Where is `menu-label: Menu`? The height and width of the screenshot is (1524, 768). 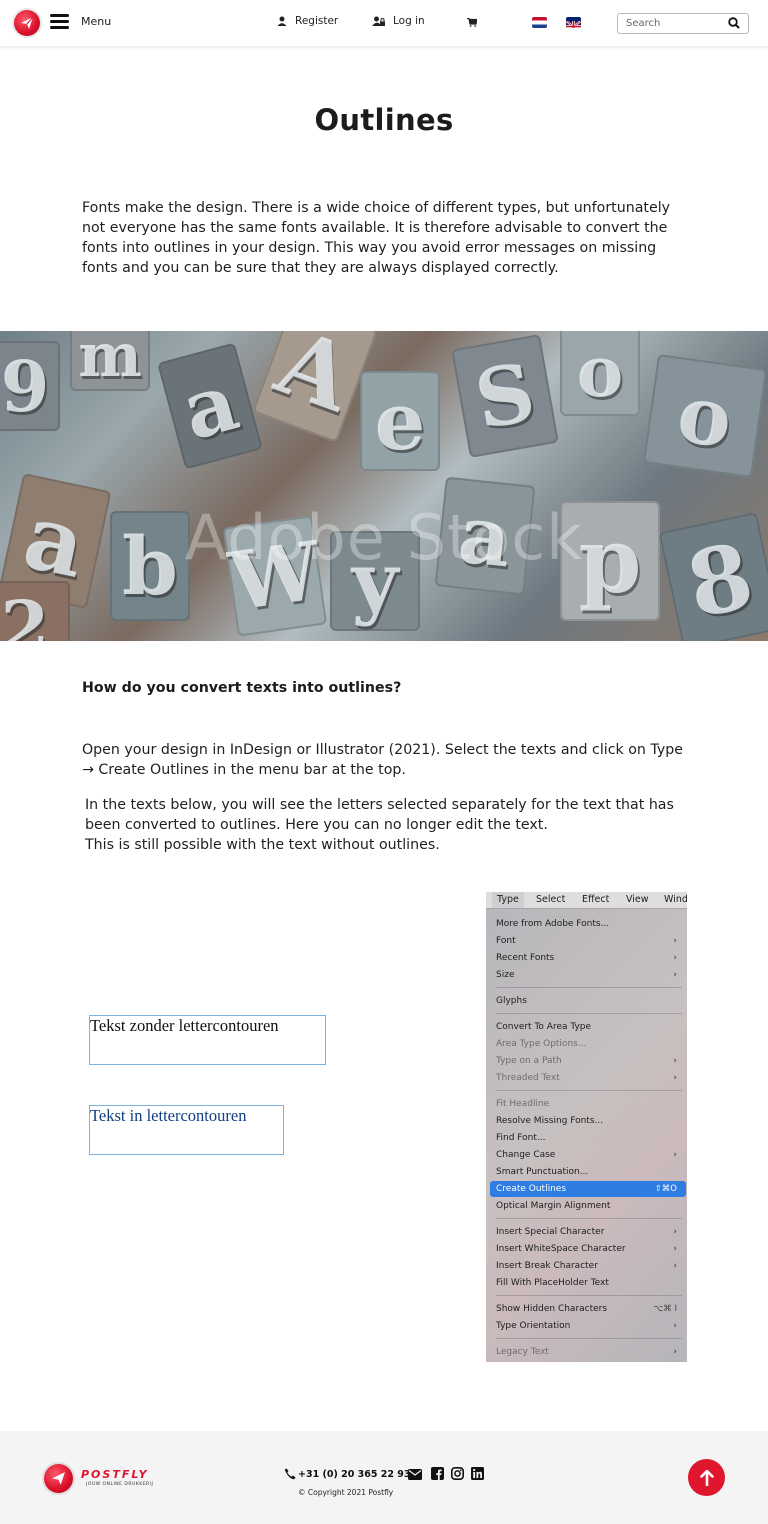
menu-label: Menu is located at coordinates (96, 21).